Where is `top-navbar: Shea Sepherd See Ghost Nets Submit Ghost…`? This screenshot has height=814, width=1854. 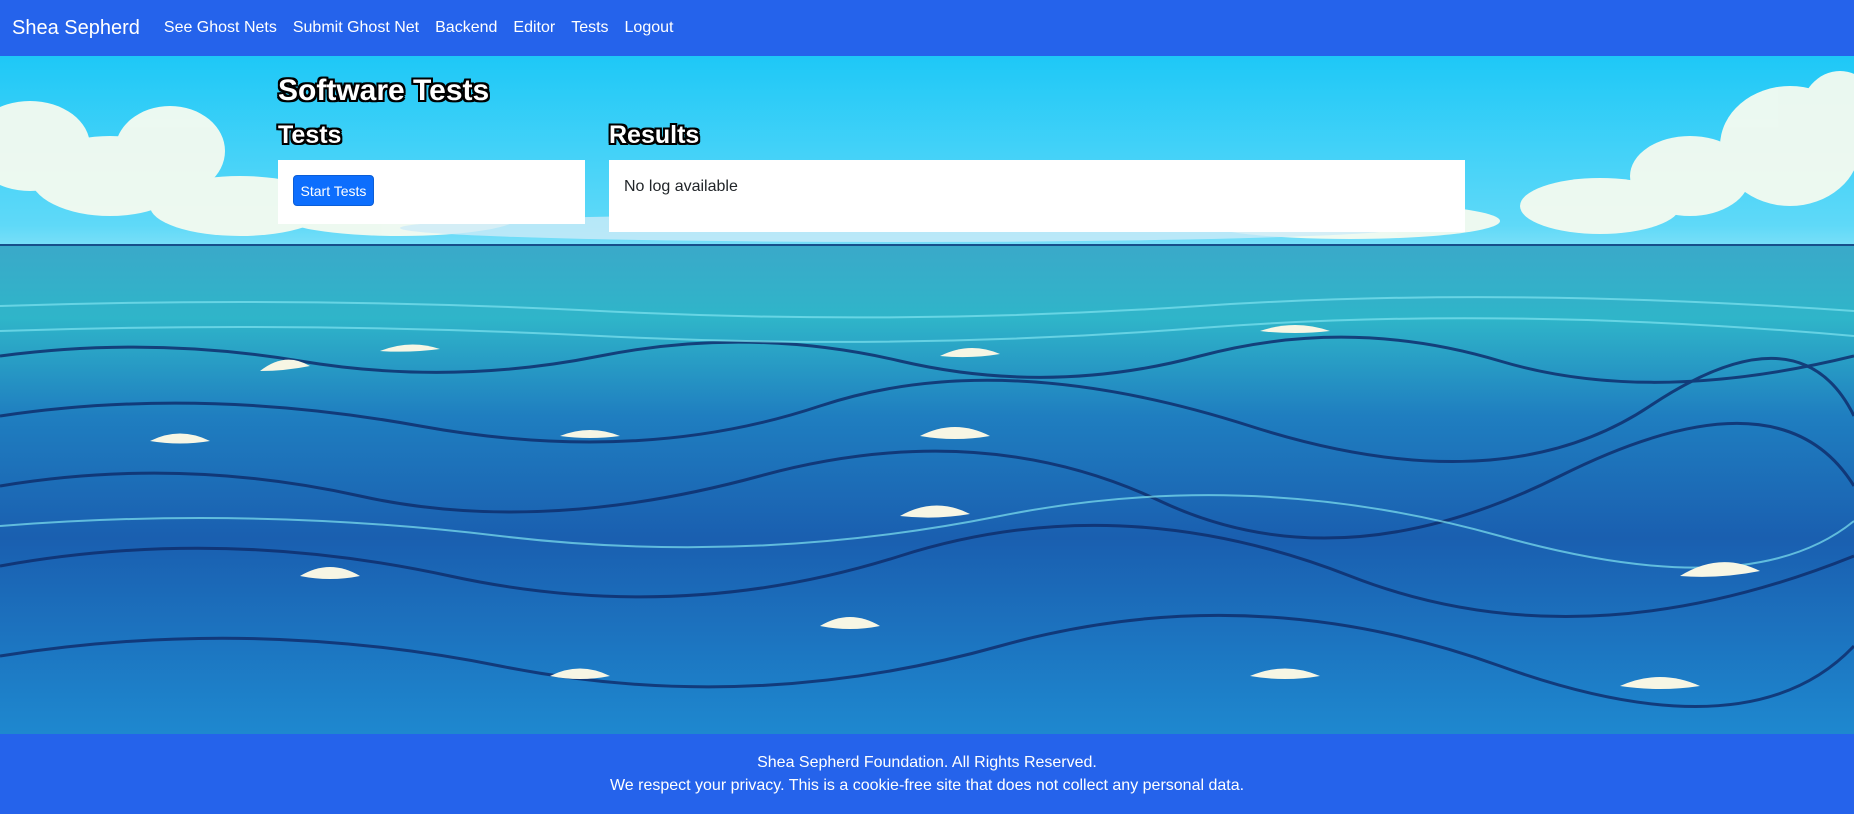 top-navbar: Shea Sepherd See Ghost Nets Submit Ghost… is located at coordinates (927, 28).